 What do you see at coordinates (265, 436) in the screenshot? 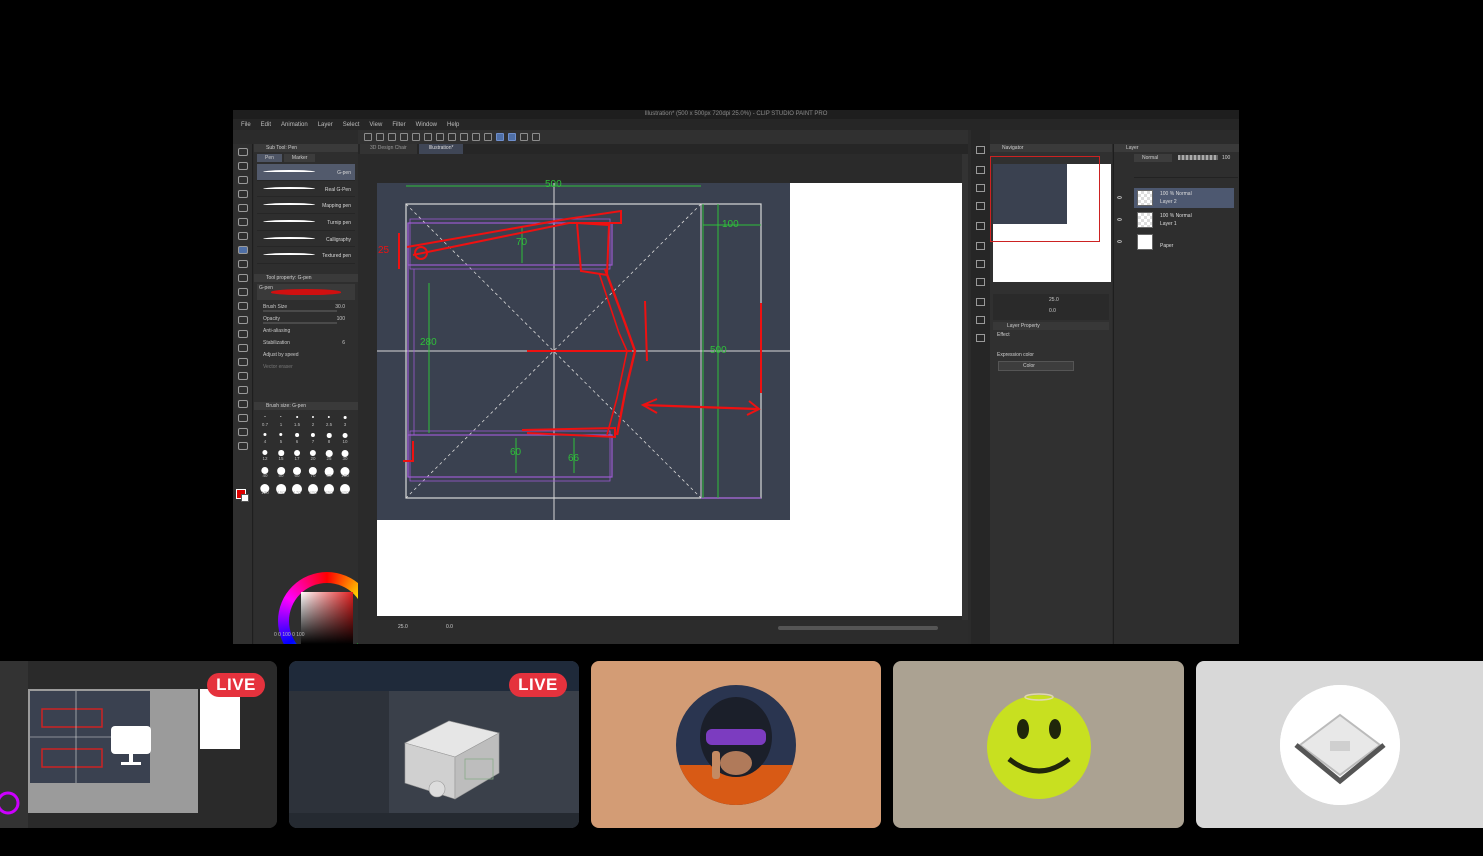
I see `brush-size-option: 4` at bounding box center [265, 436].